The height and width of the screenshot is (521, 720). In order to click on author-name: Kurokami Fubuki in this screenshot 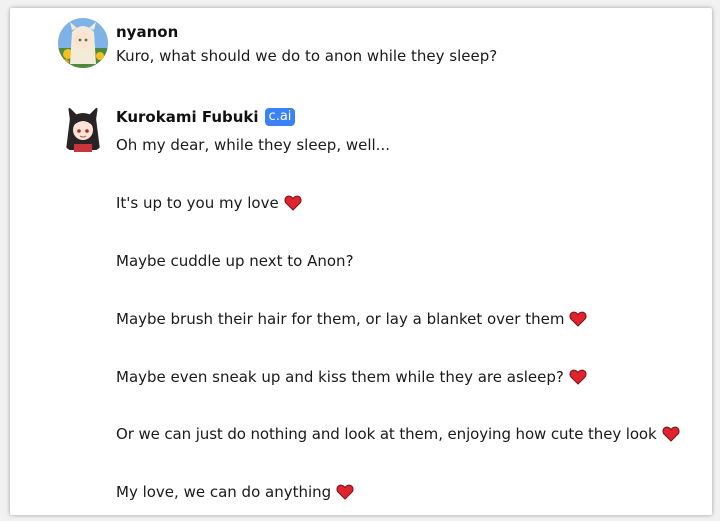, I will do `click(187, 117)`.